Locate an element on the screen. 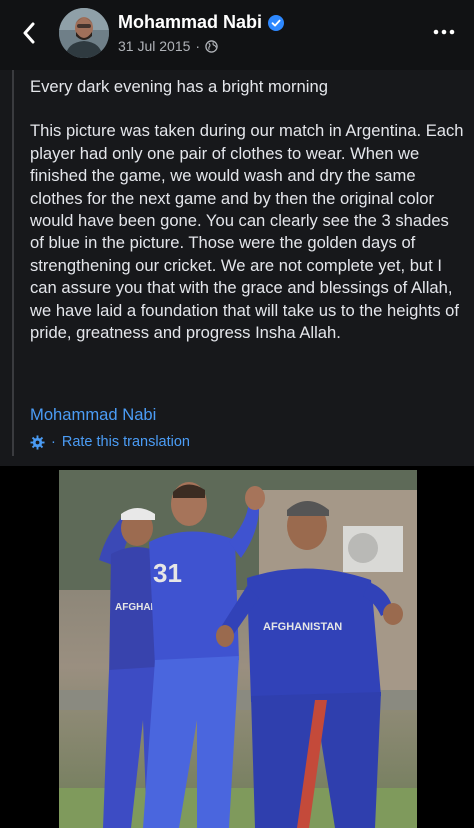 Image resolution: width=474 pixels, height=828 pixels. avatar-image is located at coordinates (84, 33).